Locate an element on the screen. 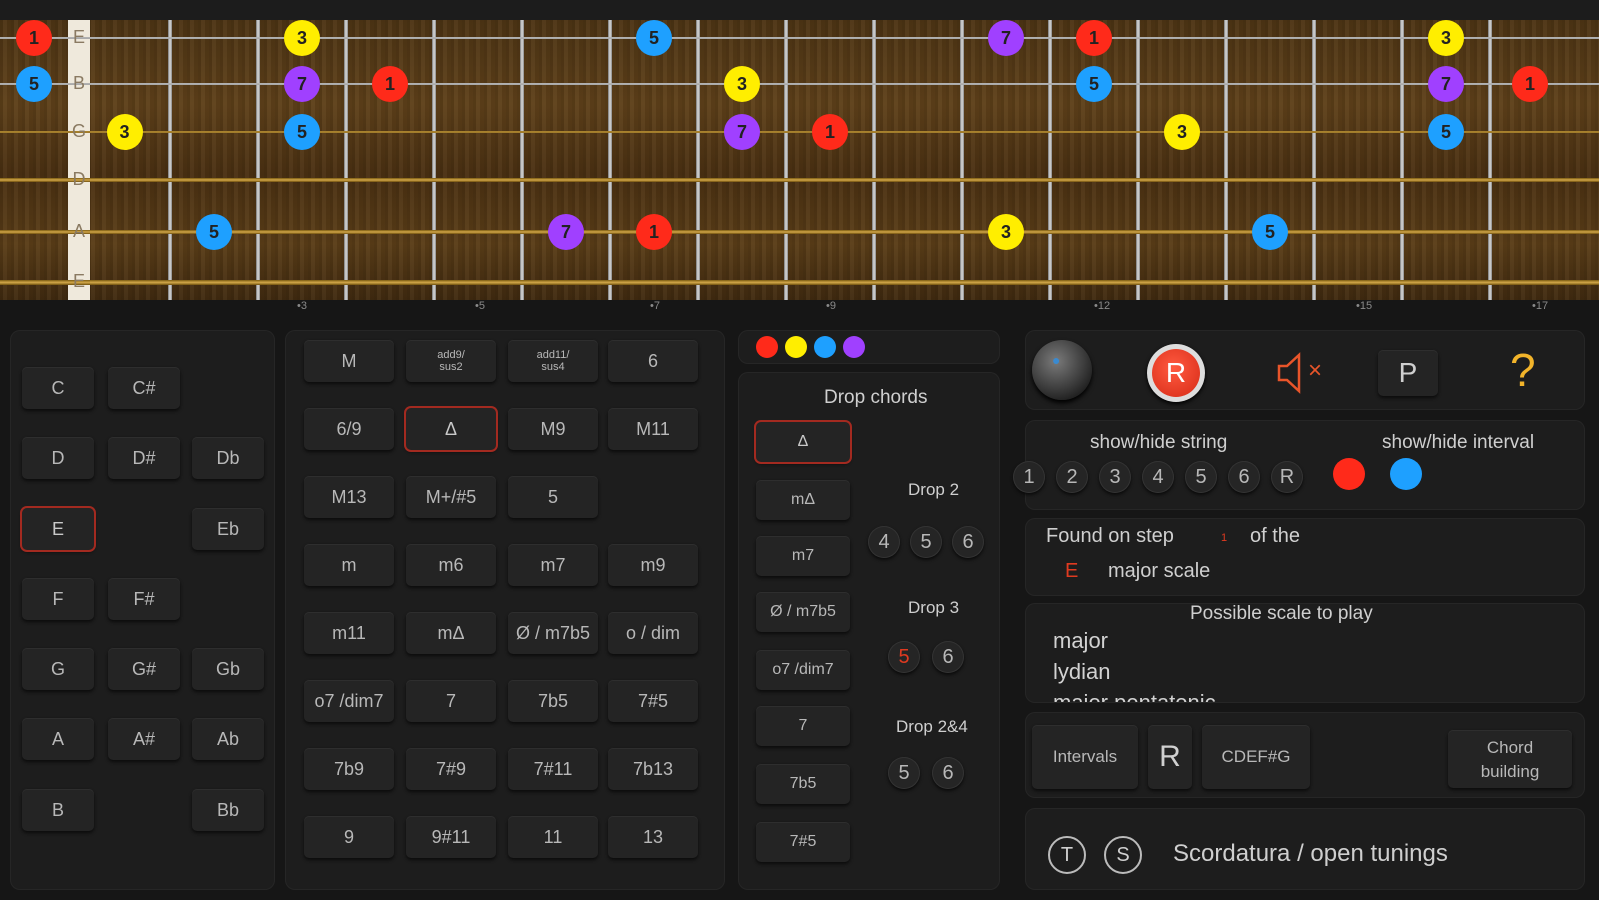 The image size is (1599, 900). drop2-voicing-button: 4 is located at coordinates (884, 542).